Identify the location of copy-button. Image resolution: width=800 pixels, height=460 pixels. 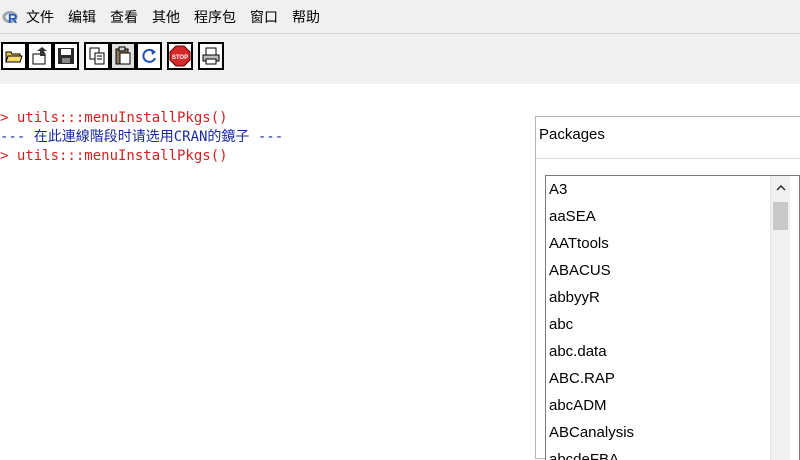
(97, 56).